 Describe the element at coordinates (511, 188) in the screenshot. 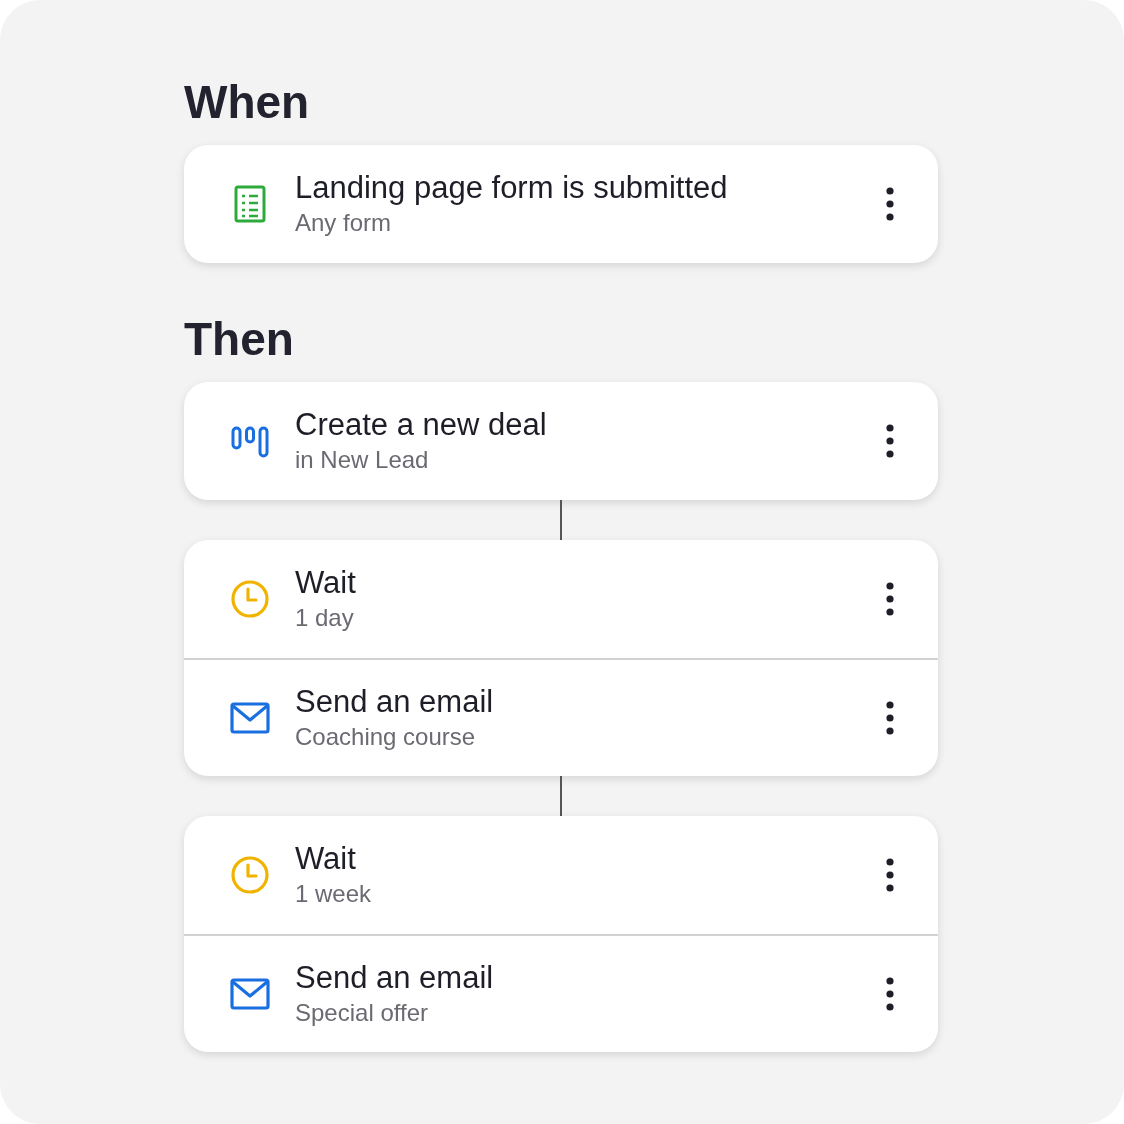

I see `step-title: Landing page form is submitted` at that location.